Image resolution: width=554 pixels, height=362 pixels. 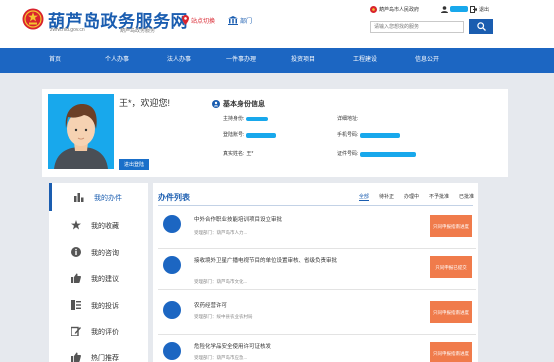 I want to click on city-government-label: 葫芦岛市人民政府, so click(x=399, y=9).